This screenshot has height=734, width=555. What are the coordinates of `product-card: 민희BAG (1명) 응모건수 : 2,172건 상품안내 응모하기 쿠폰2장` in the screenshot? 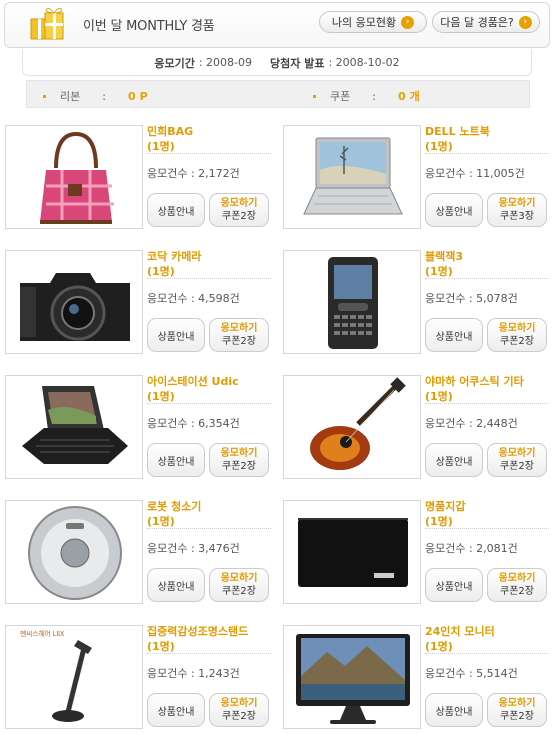 It's located at (138, 177).